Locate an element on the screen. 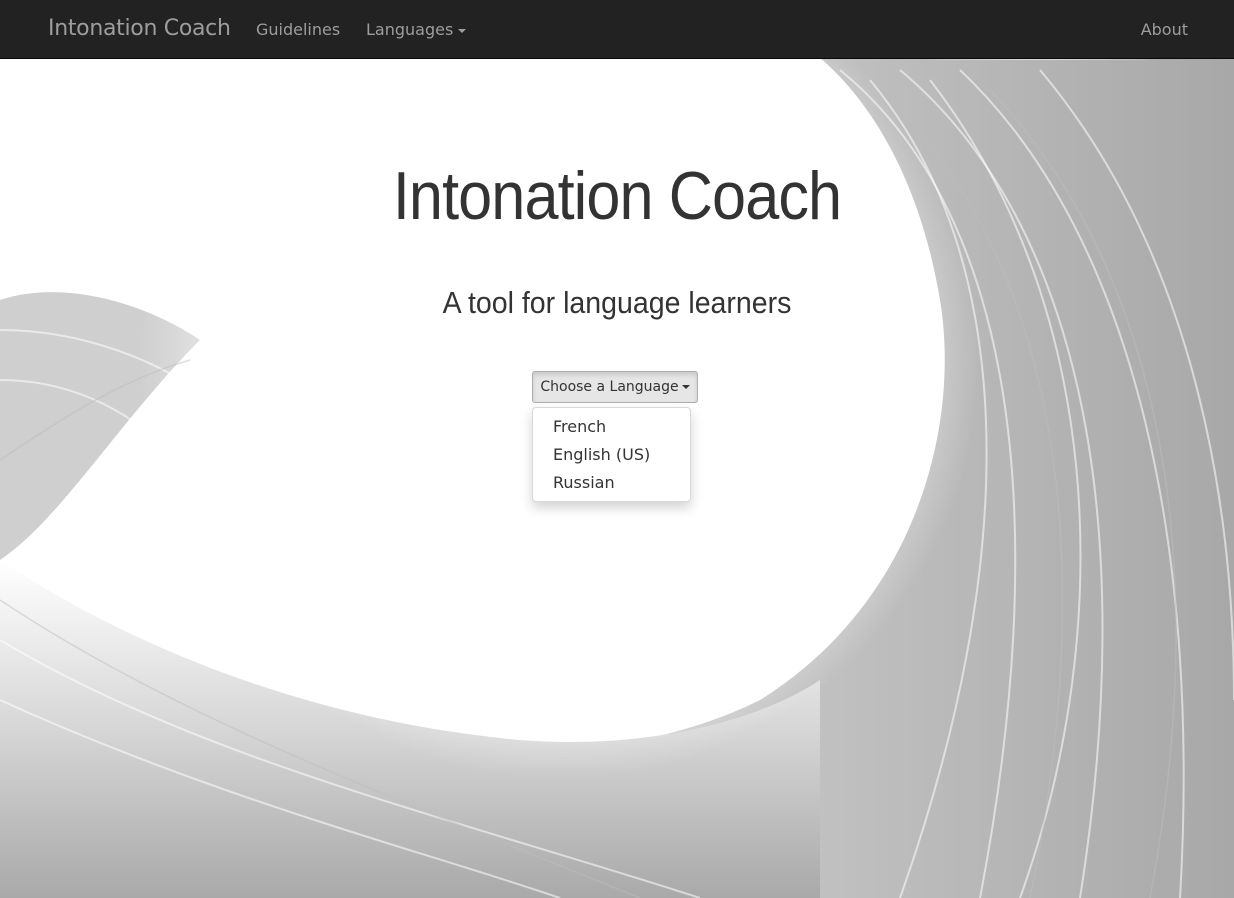  nav-item-languages-dropdown: Languages is located at coordinates (416, 30).